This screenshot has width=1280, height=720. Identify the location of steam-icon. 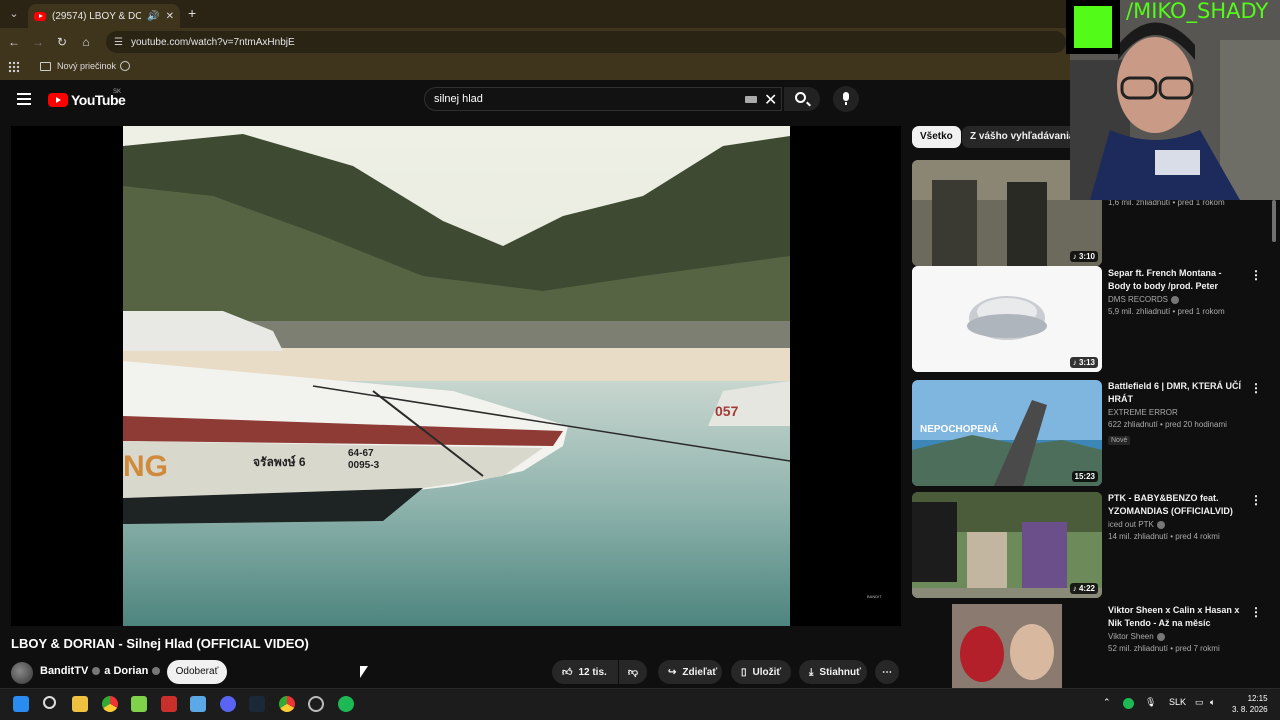
(257, 704).